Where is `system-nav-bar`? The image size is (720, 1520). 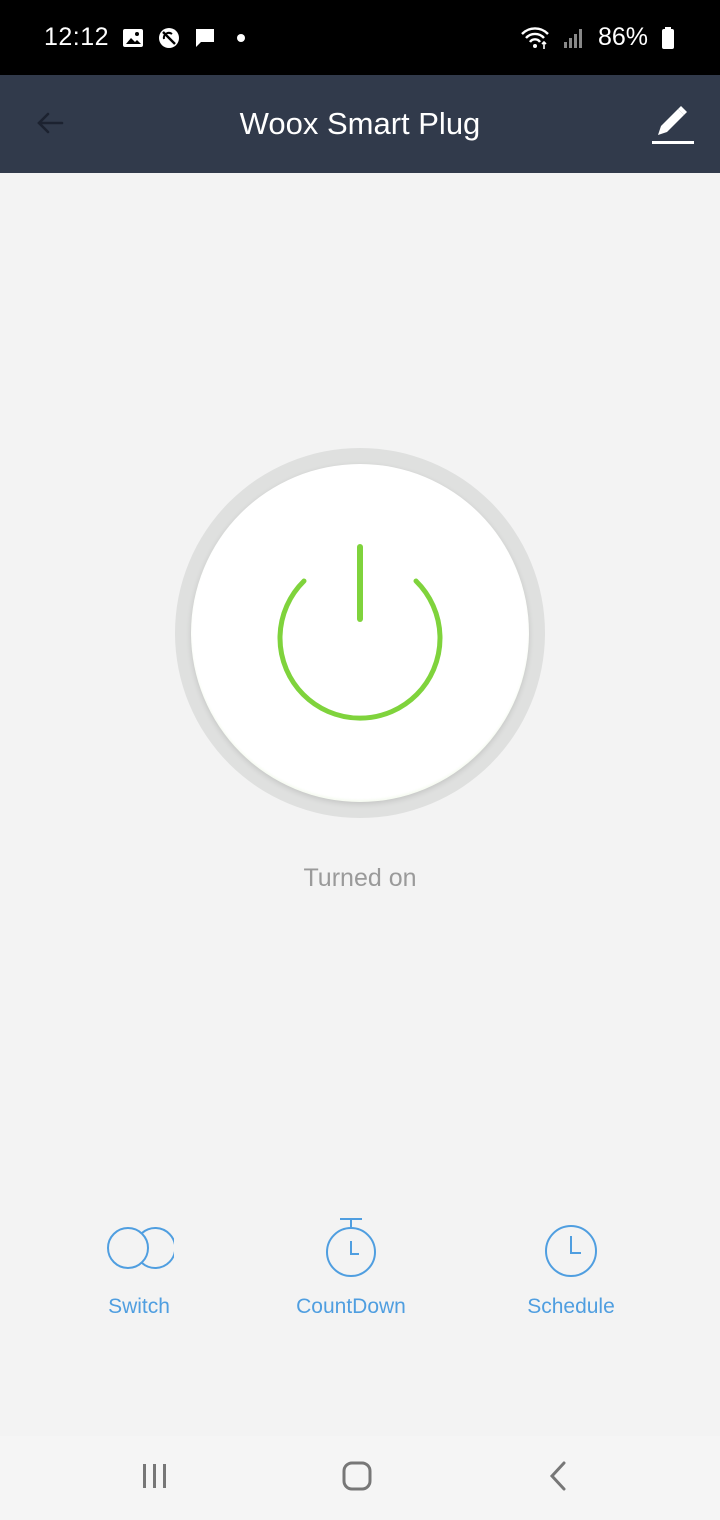
system-nav-bar is located at coordinates (360, 1478).